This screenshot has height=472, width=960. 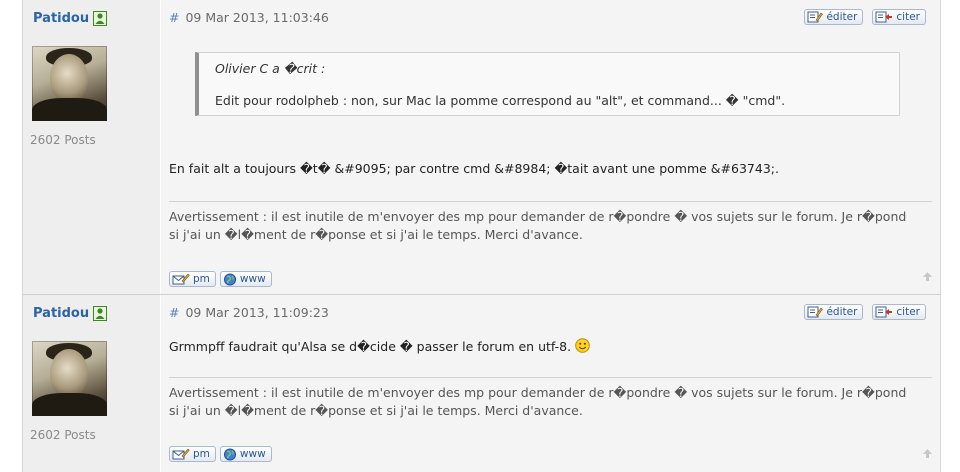 I want to click on post-meta: #09 Mar 2013, 11:03:46, so click(x=249, y=17).